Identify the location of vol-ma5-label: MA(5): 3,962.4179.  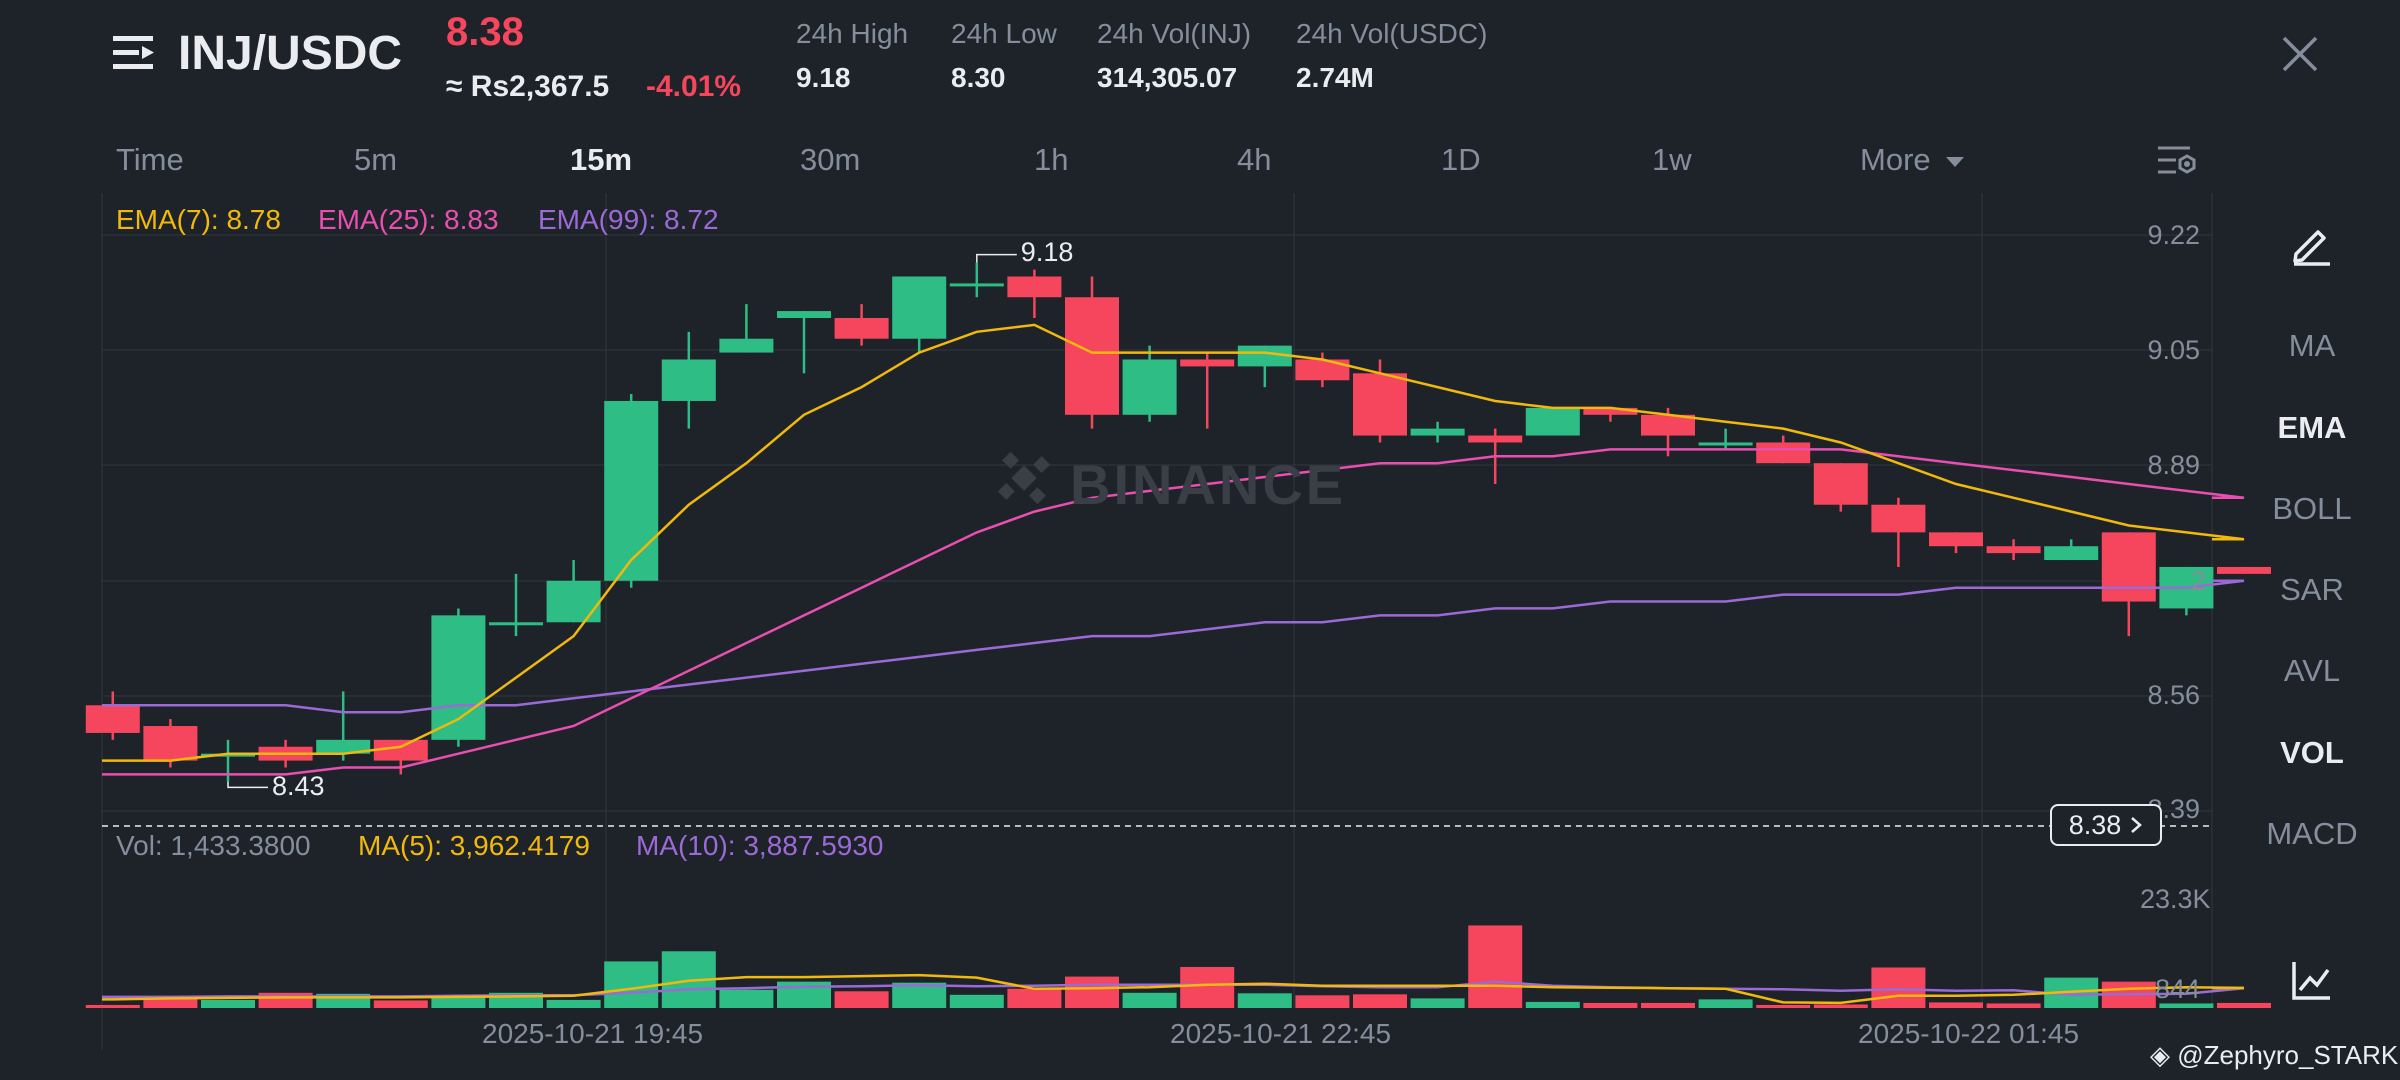
(474, 845).